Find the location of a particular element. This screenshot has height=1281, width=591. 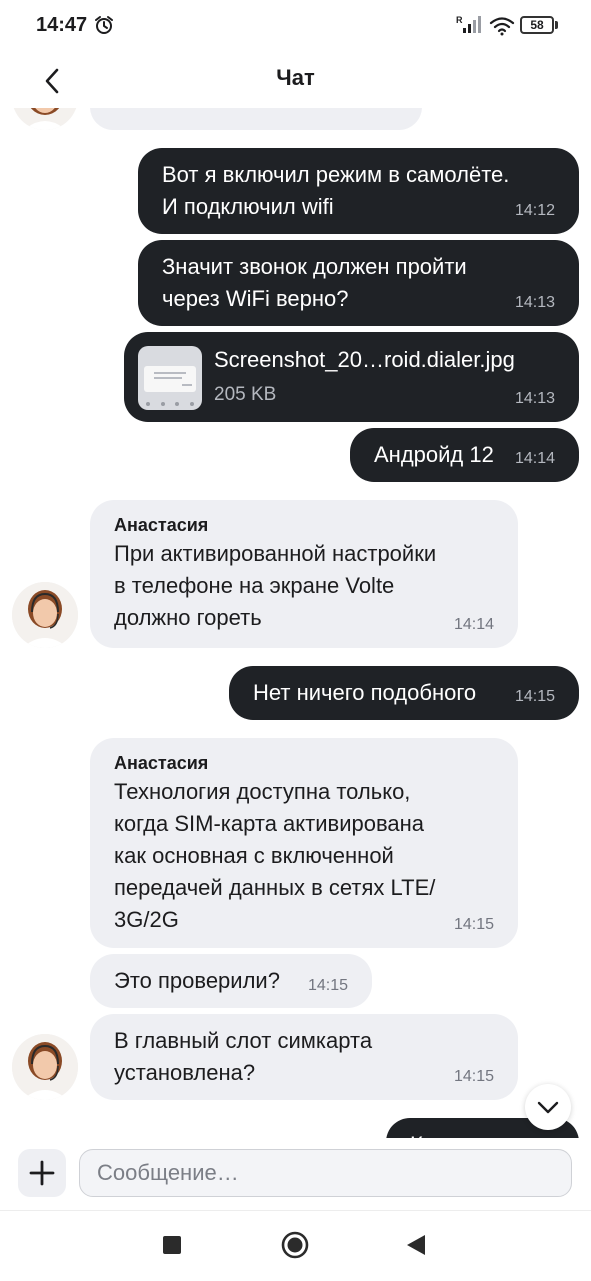

system-nav-bar is located at coordinates (295, 1245).